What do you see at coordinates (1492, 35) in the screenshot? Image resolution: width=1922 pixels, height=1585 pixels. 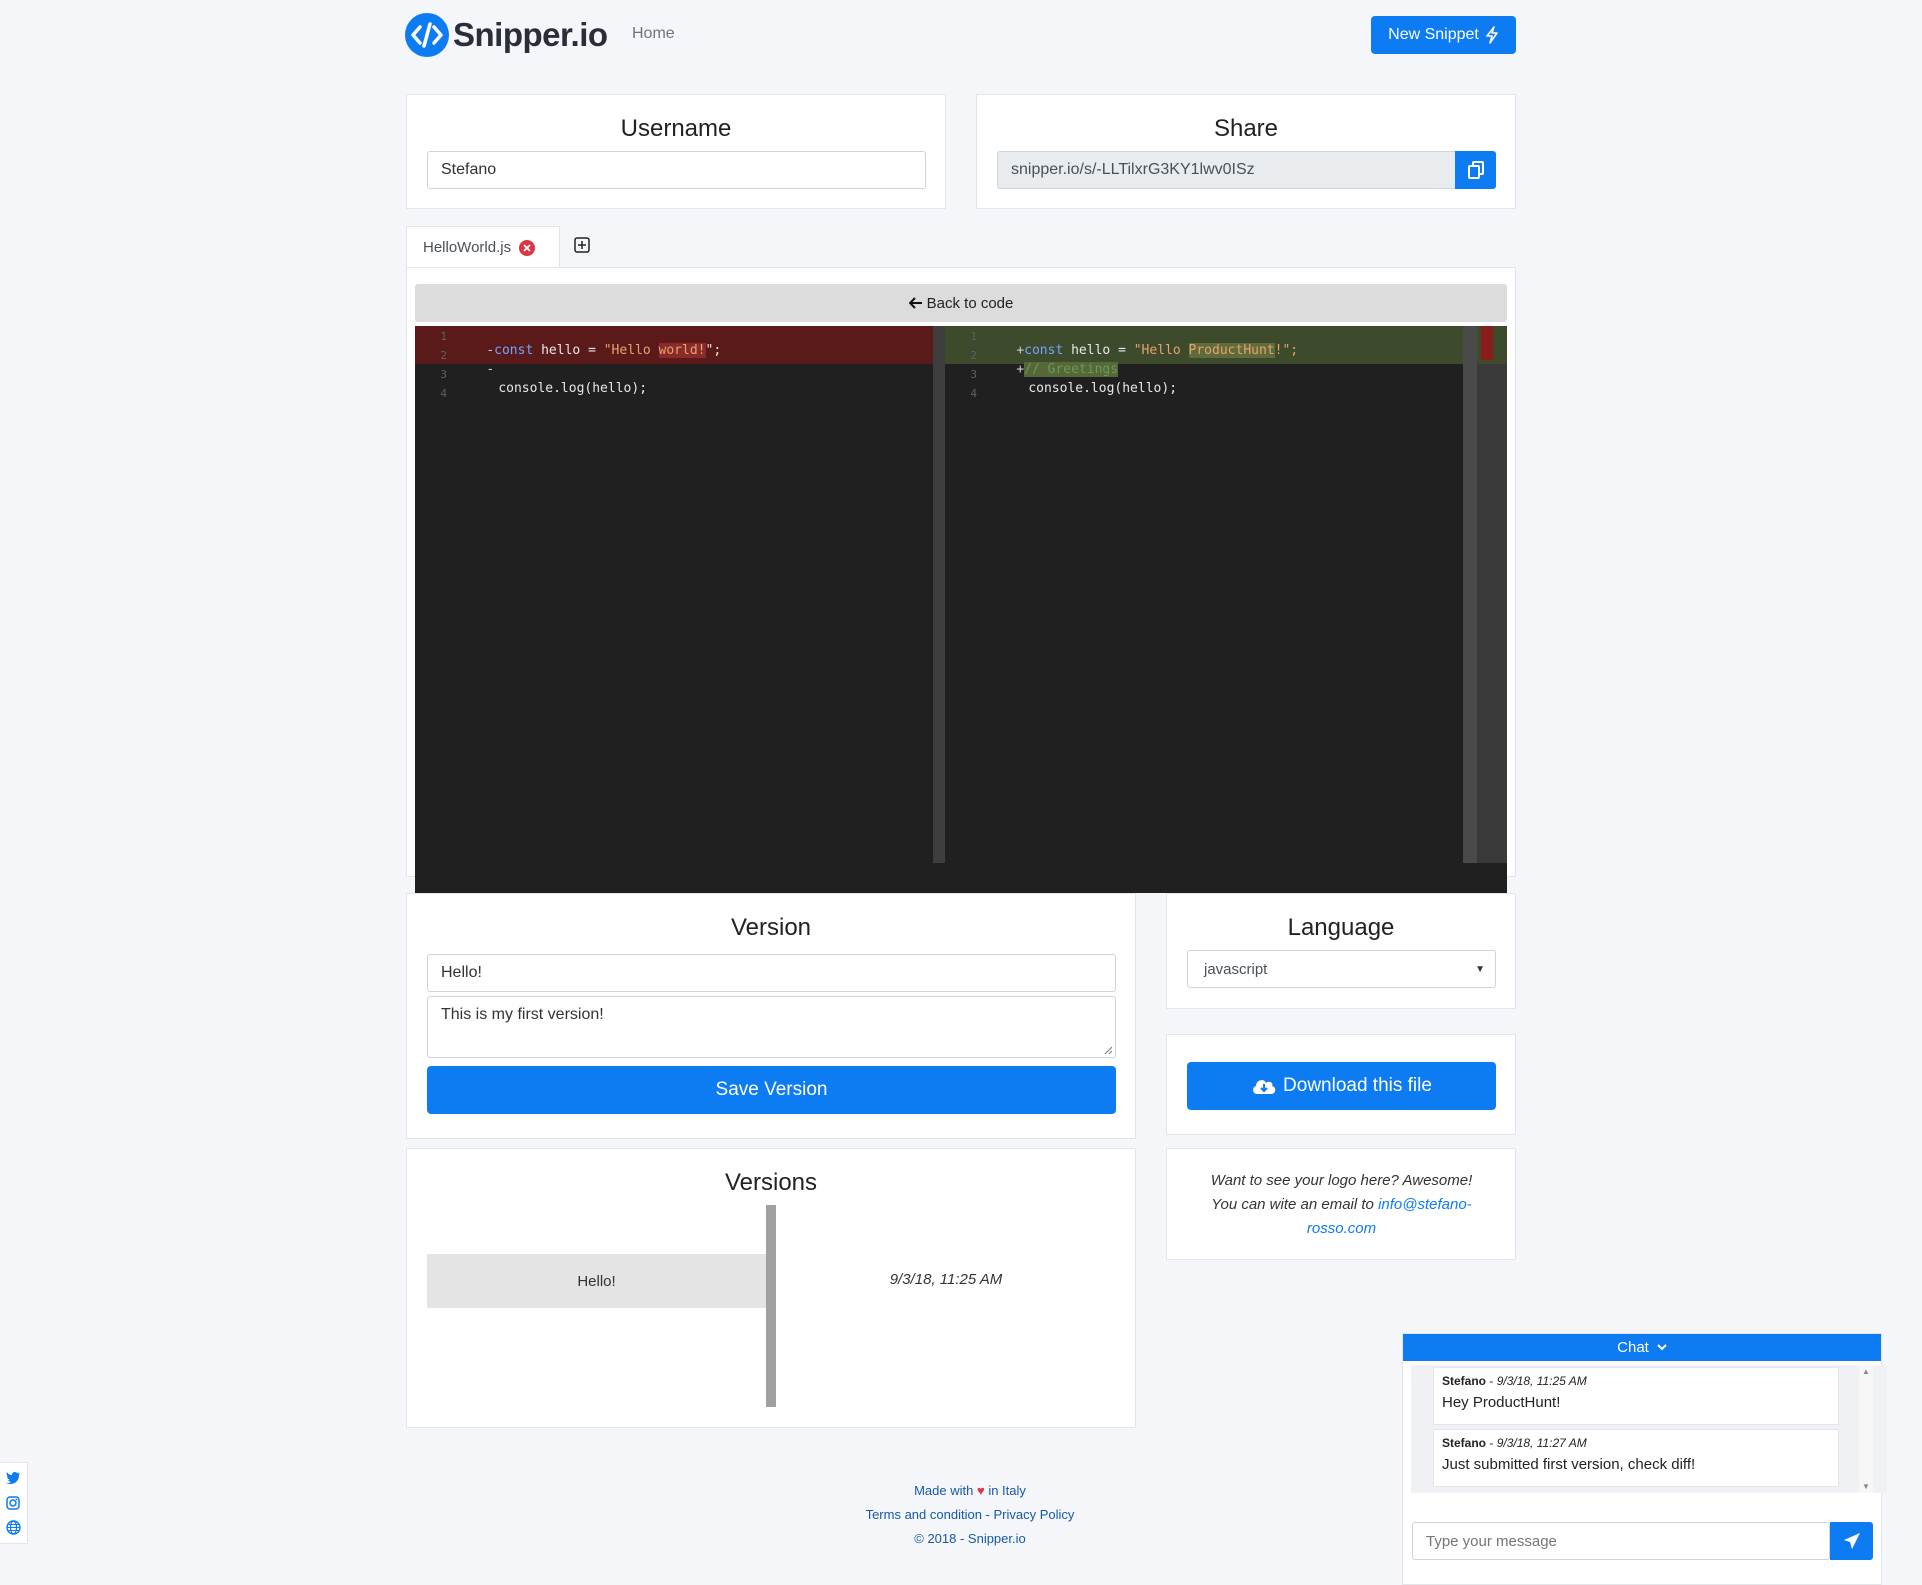 I see `lightning-icon` at bounding box center [1492, 35].